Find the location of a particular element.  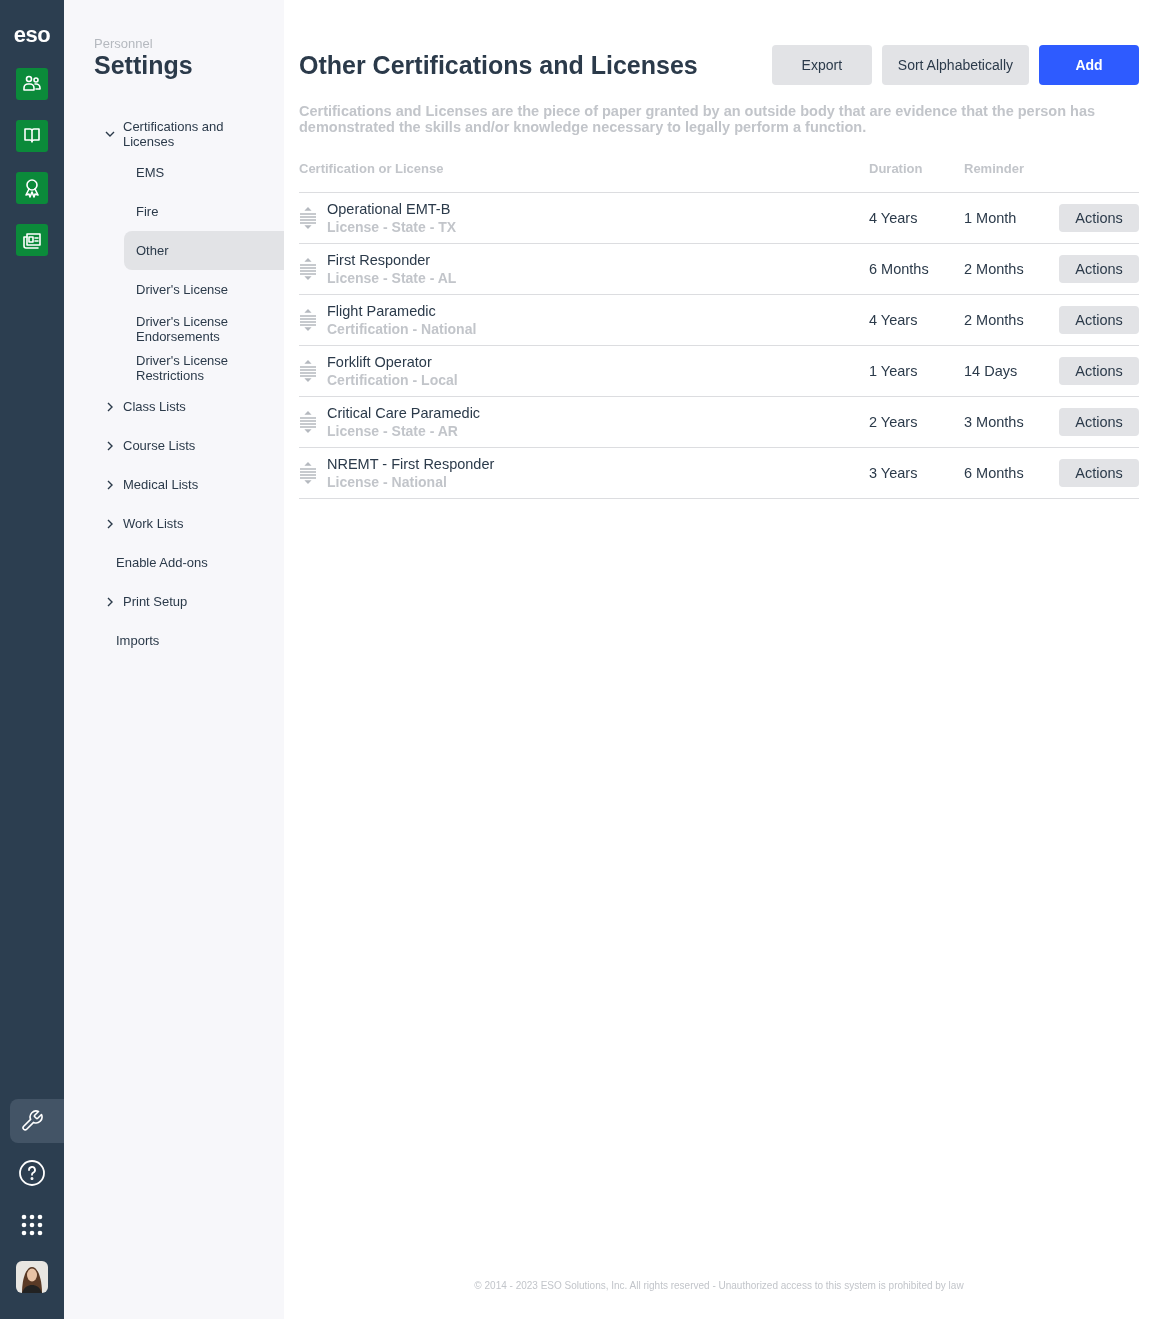

certification-type: License - National is located at coordinates (387, 482).